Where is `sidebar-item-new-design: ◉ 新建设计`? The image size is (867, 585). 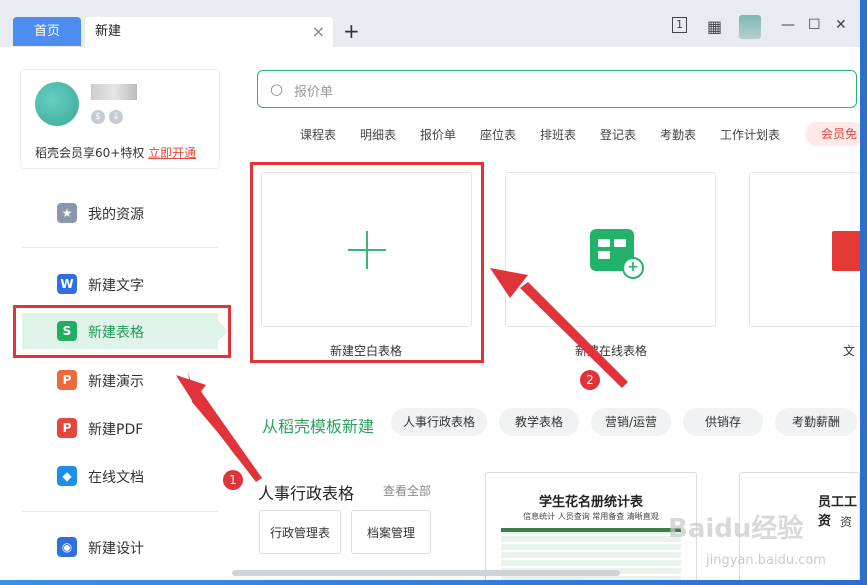
sidebar-item-new-design: ◉ 新建设计 is located at coordinates (120, 547).